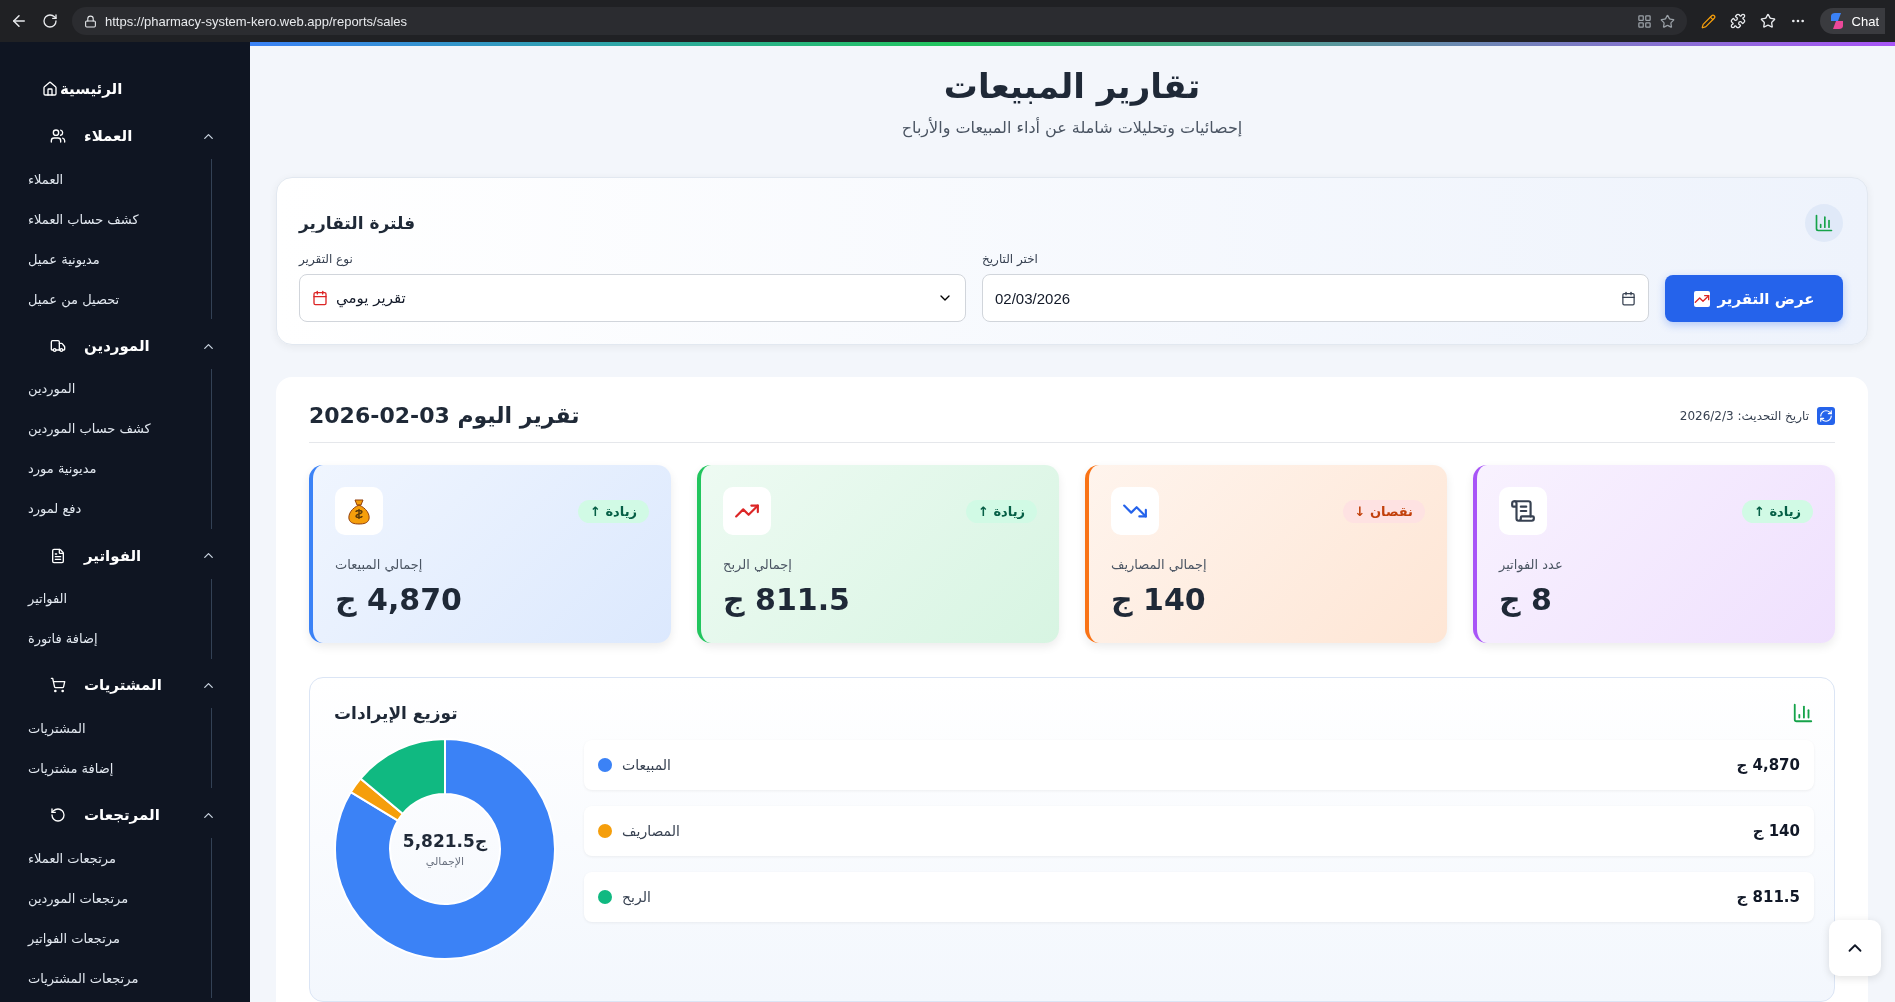 The image size is (1895, 1002). Describe the element at coordinates (125, 136) in the screenshot. I see `sidebar-group-header: العملاء` at that location.